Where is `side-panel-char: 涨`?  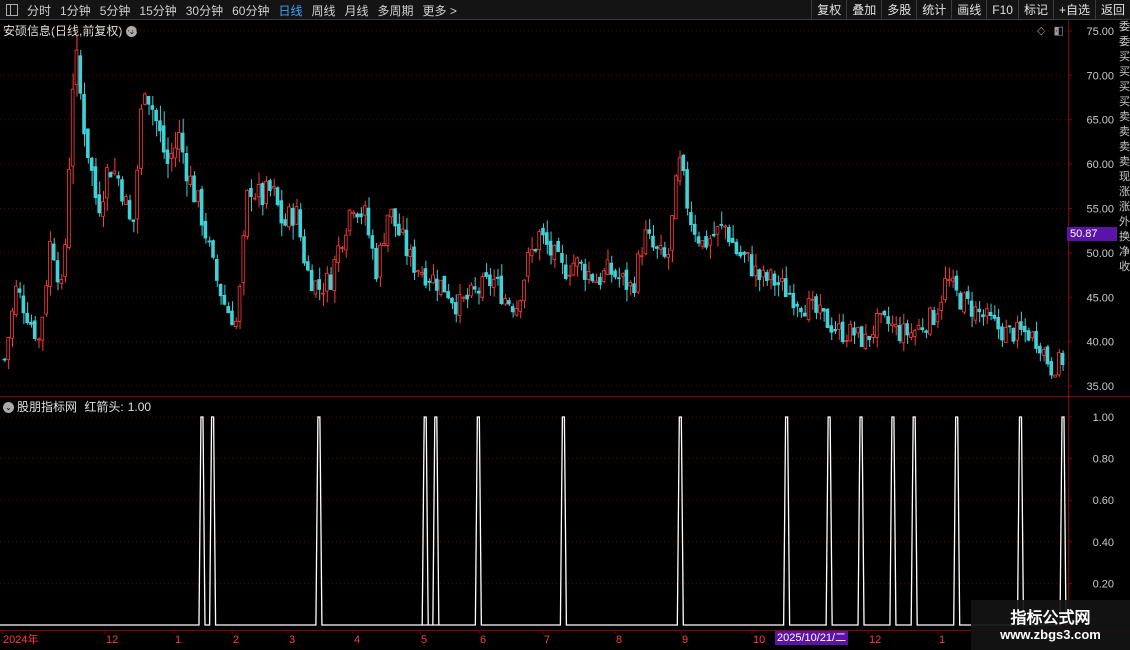
side-panel-char: 涨 is located at coordinates (1124, 207).